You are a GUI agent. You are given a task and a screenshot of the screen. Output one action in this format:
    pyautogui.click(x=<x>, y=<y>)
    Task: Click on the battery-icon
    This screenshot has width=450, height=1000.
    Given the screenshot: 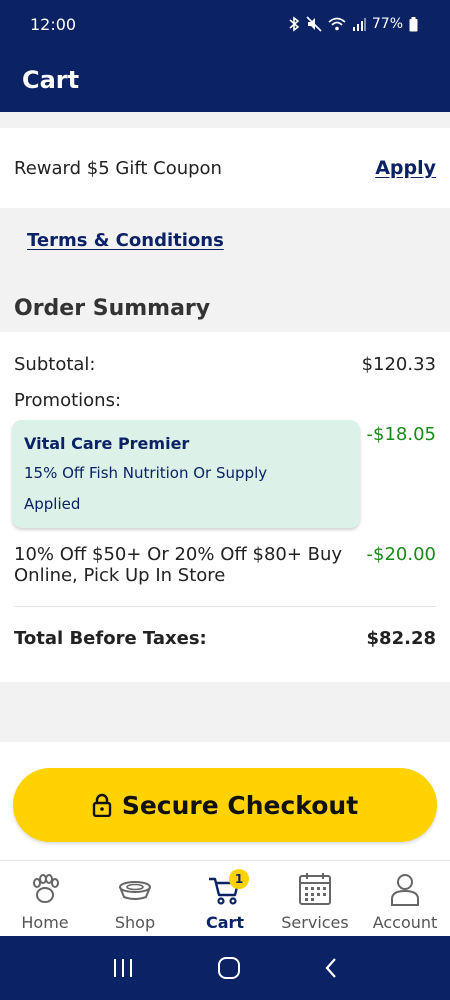 What is the action you would take?
    pyautogui.click(x=413, y=23)
    